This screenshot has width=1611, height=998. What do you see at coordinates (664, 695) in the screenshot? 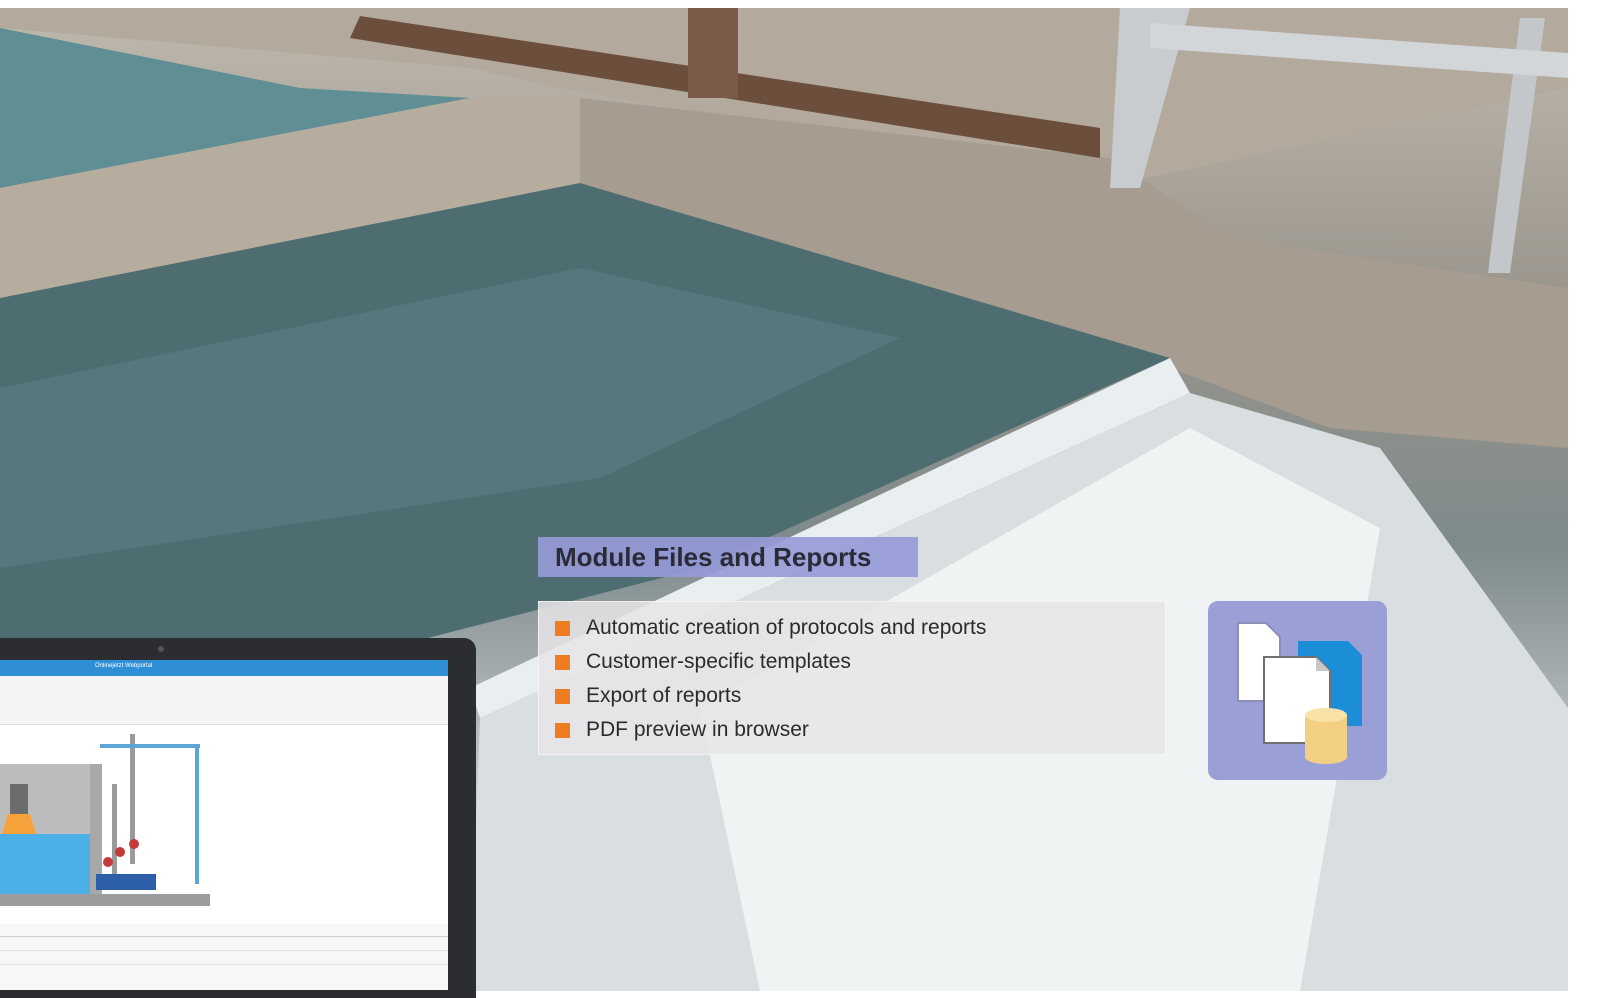
I see `feature-text: Export of reports` at bounding box center [664, 695].